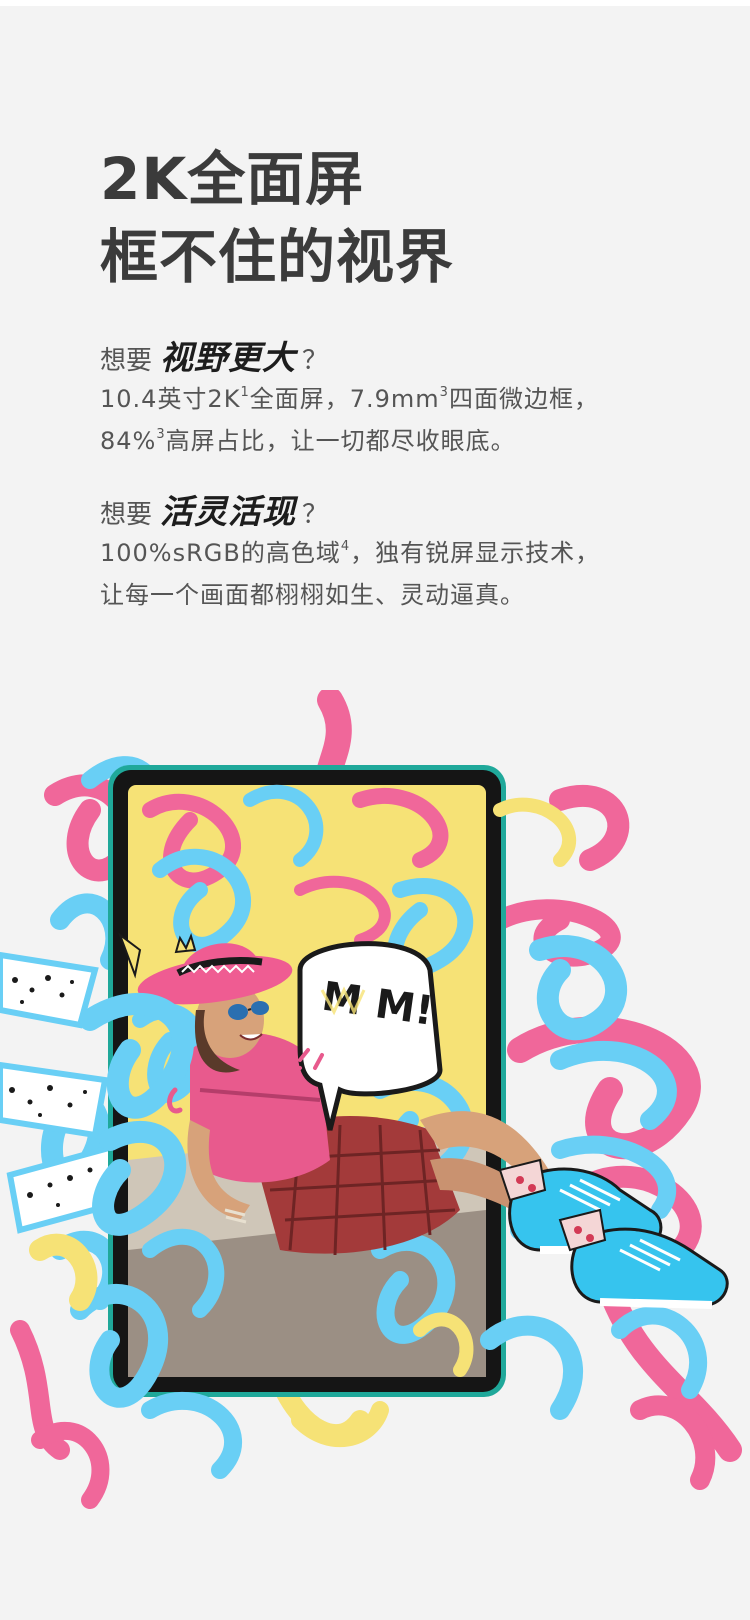 This screenshot has width=750, height=1620. I want to click on text-segment: 全面屏，7.9mm, so click(344, 399).